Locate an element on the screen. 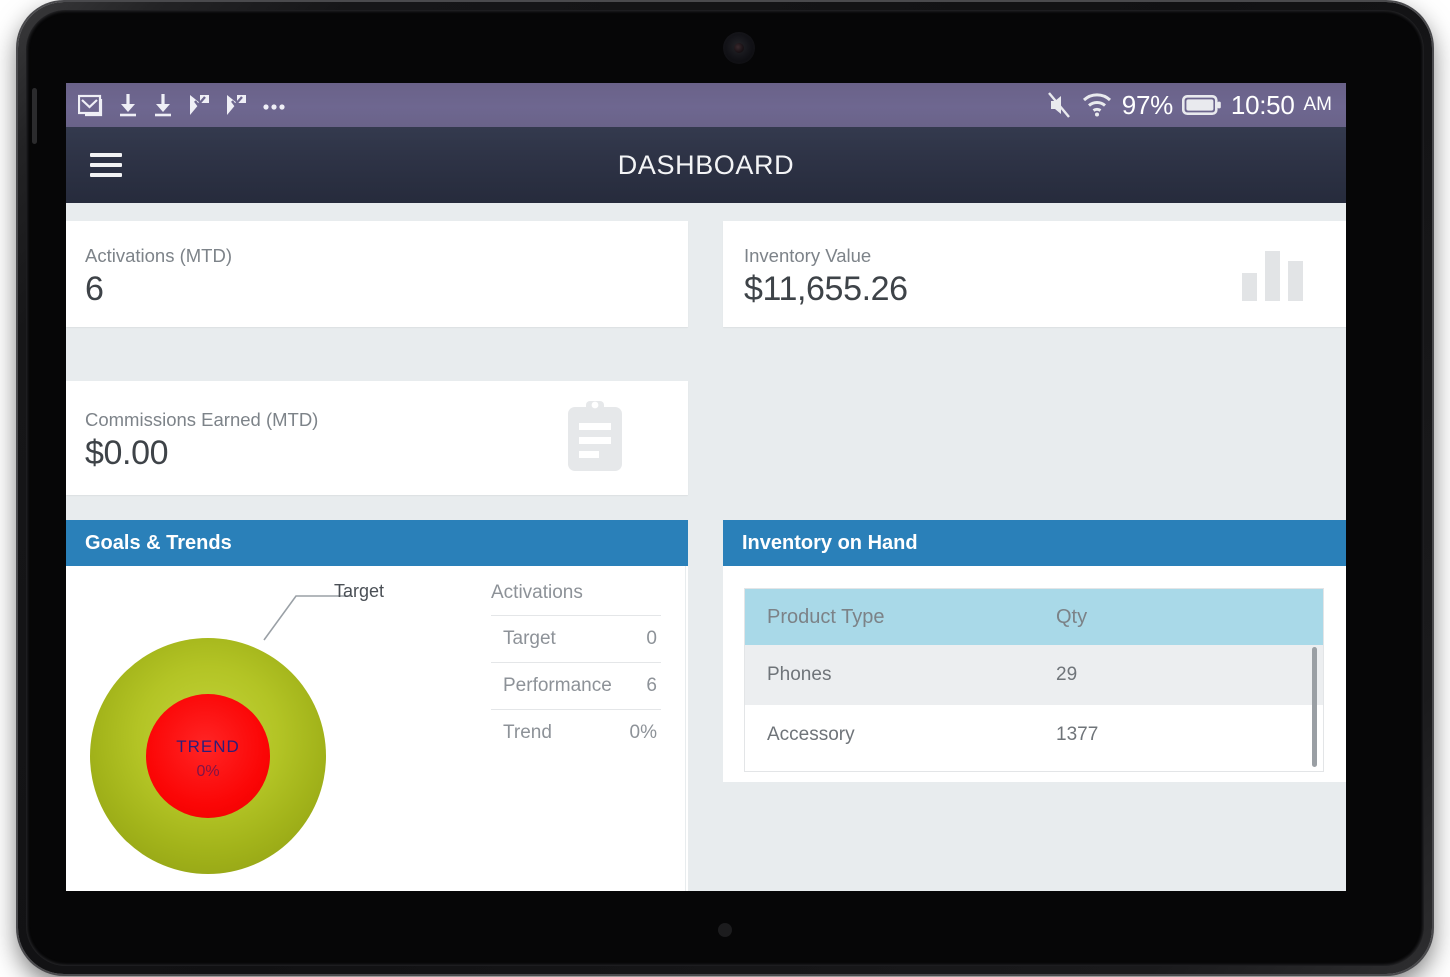 The image size is (1450, 977). table-row: Phones 29 is located at coordinates (1034, 675).